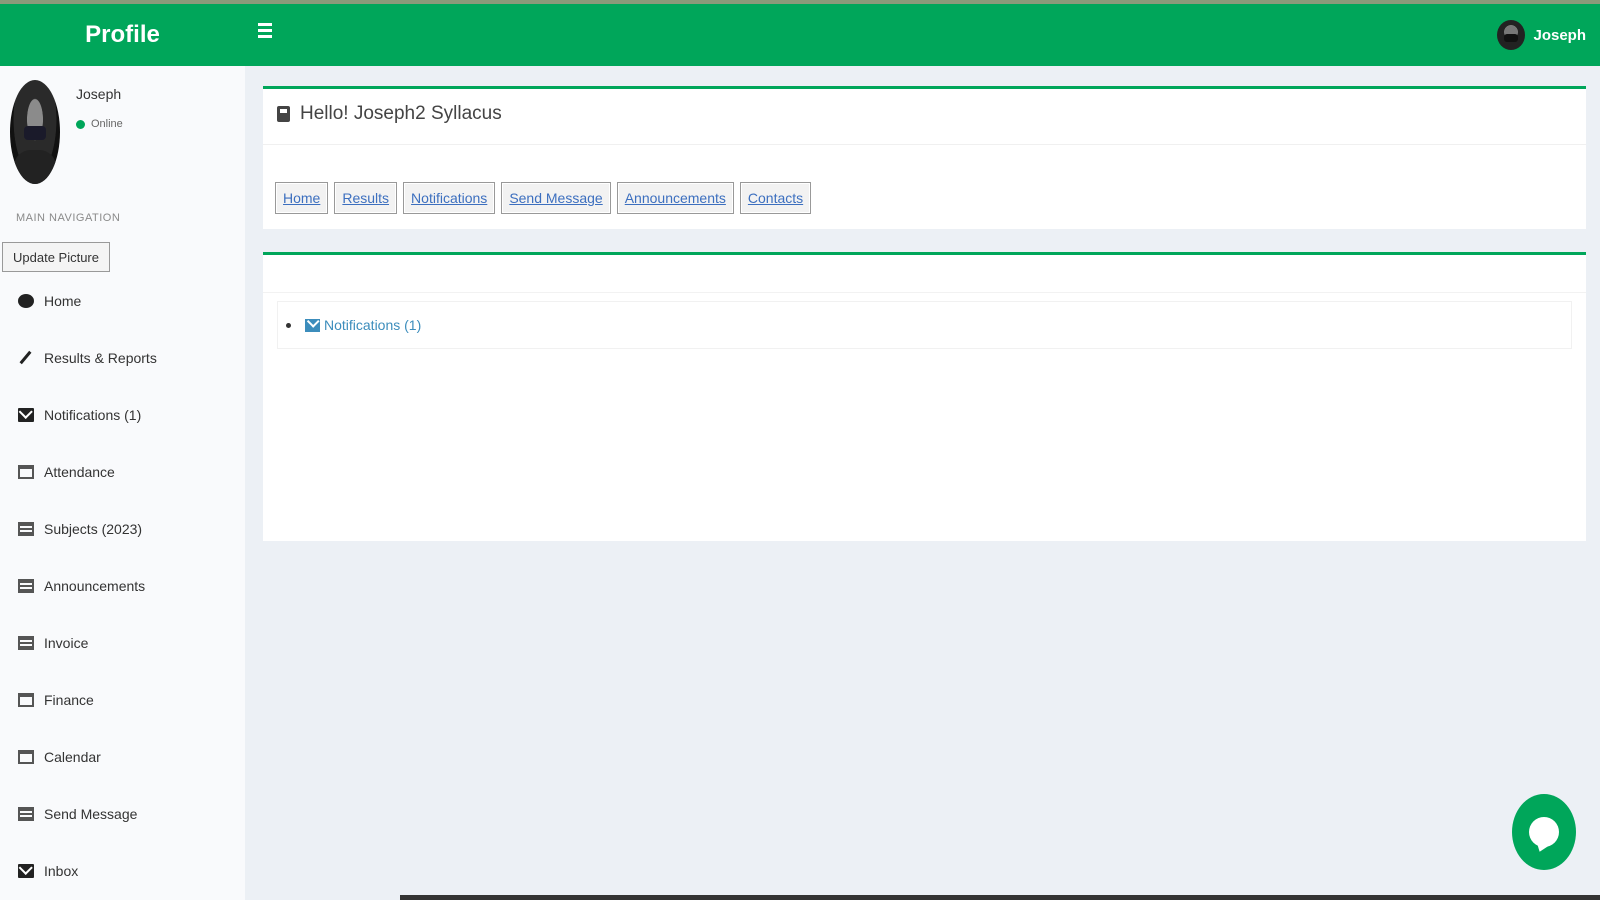 This screenshot has width=1600, height=900. I want to click on sidebar-item-label: Notifications (1), so click(93, 414).